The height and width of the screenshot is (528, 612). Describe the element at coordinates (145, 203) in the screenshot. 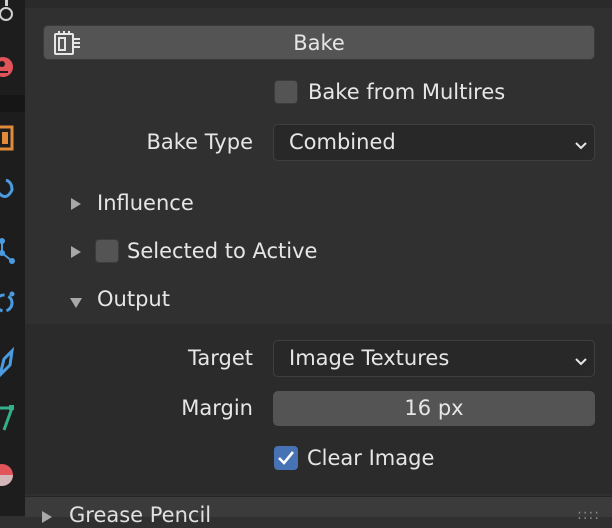

I see `influence-section-header: Influence` at that location.